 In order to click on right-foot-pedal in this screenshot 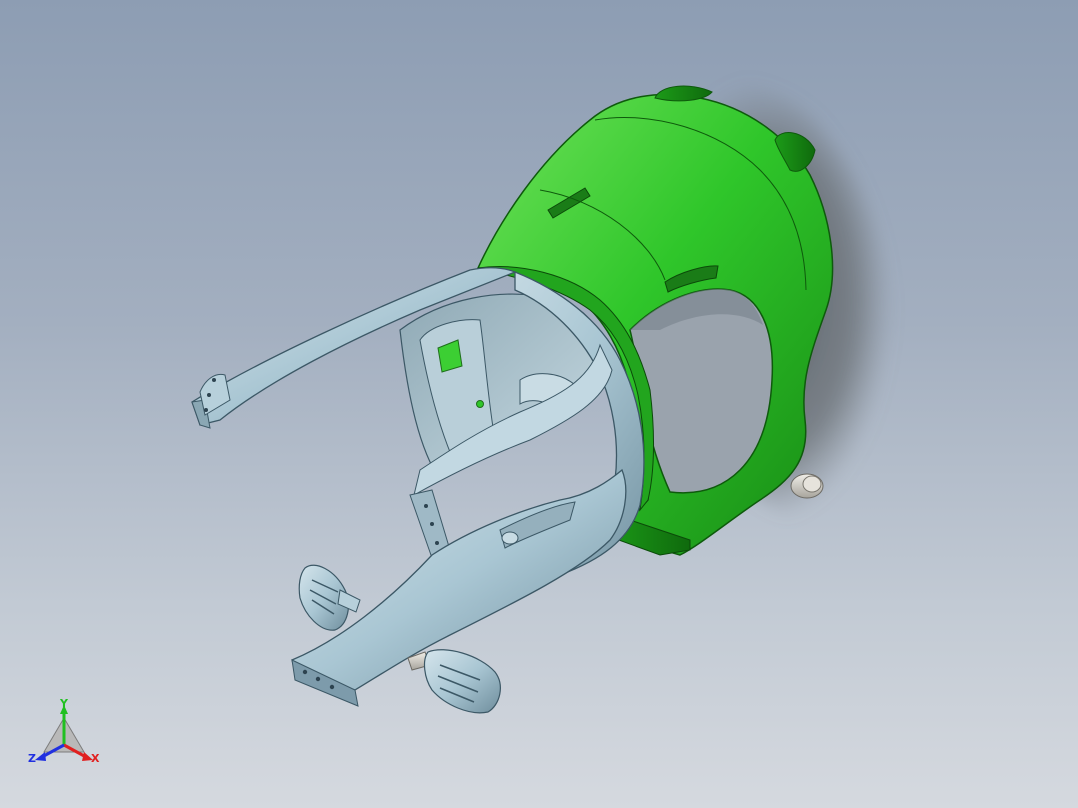, I will do `click(454, 681)`.